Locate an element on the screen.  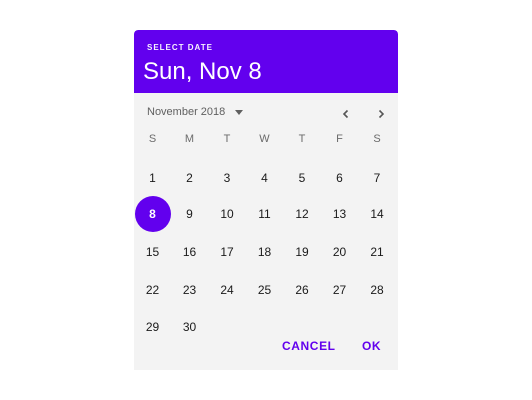
day-cell: 7 is located at coordinates (377, 178).